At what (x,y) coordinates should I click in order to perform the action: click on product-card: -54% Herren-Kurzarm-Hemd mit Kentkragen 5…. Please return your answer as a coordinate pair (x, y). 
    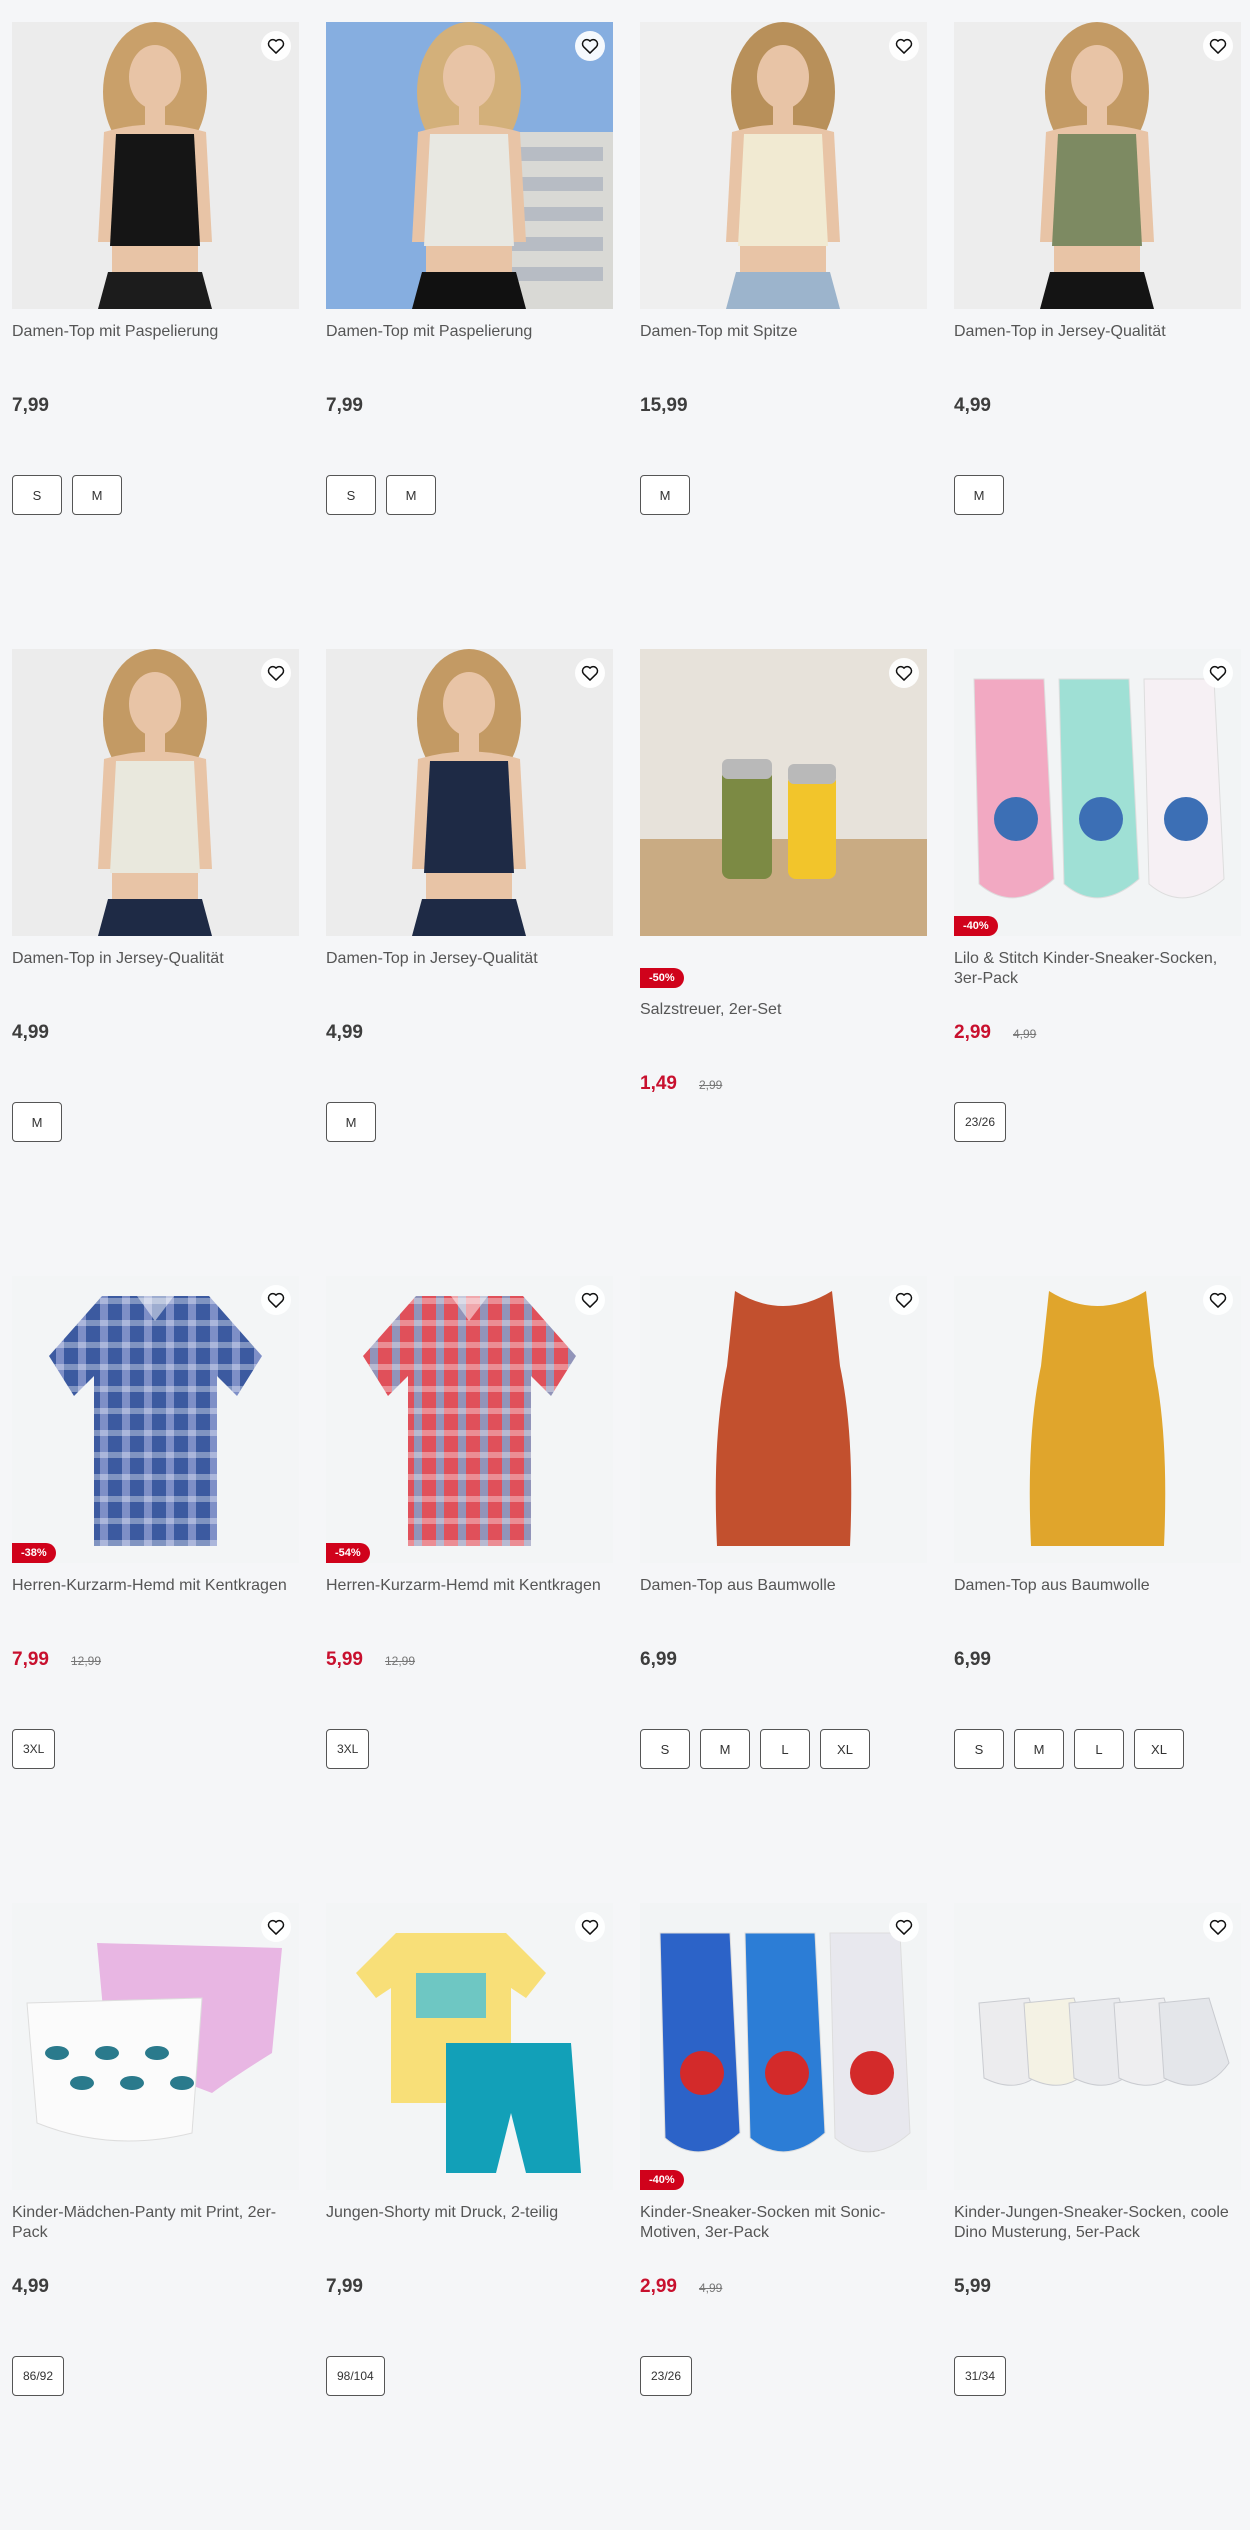
    Looking at the image, I should click on (469, 1589).